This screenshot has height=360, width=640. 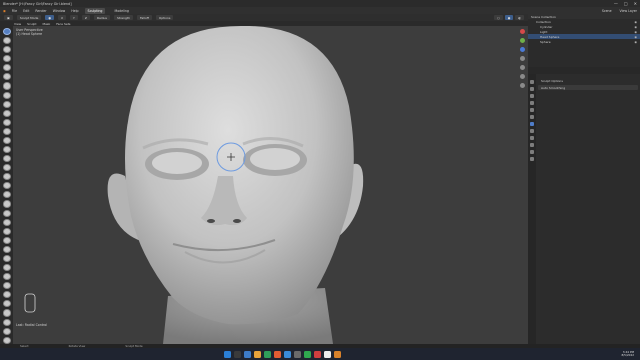 I want to click on fill-brush-icon, so click(x=6, y=131).